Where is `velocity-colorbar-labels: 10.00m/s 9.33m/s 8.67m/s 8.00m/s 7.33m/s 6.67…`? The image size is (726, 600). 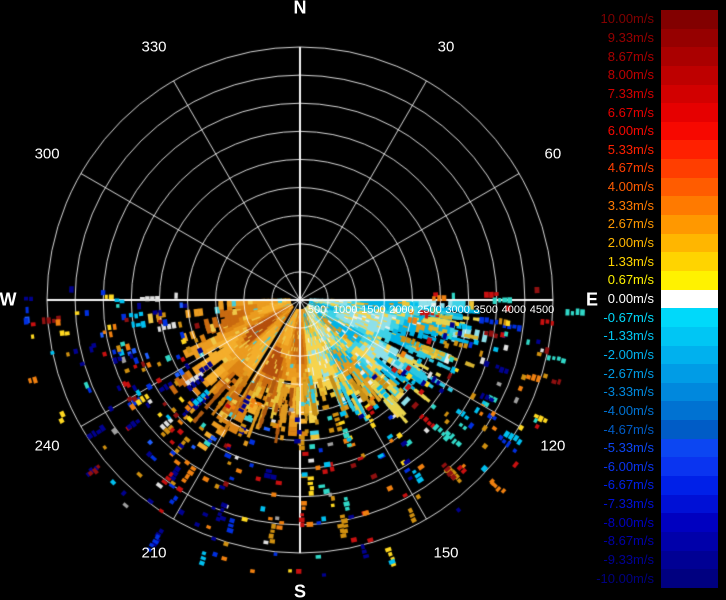
velocity-colorbar-labels: 10.00m/s 9.33m/s 8.67m/s 8.00m/s 7.33m/s 6.67… is located at coordinates (626, 299).